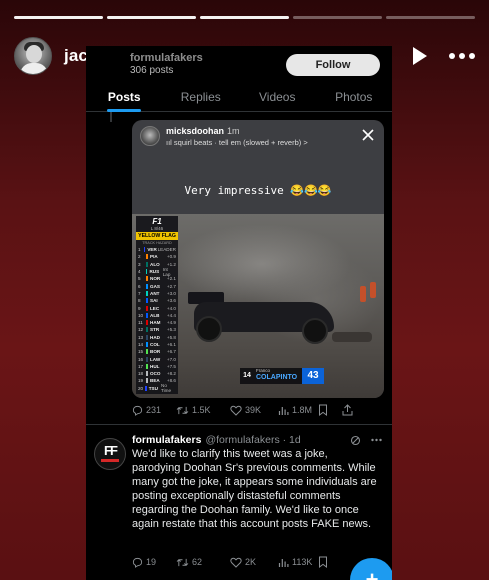 This screenshot has height=580, width=489. What do you see at coordinates (150, 136) in the screenshot?
I see `ig-avatar` at bounding box center [150, 136].